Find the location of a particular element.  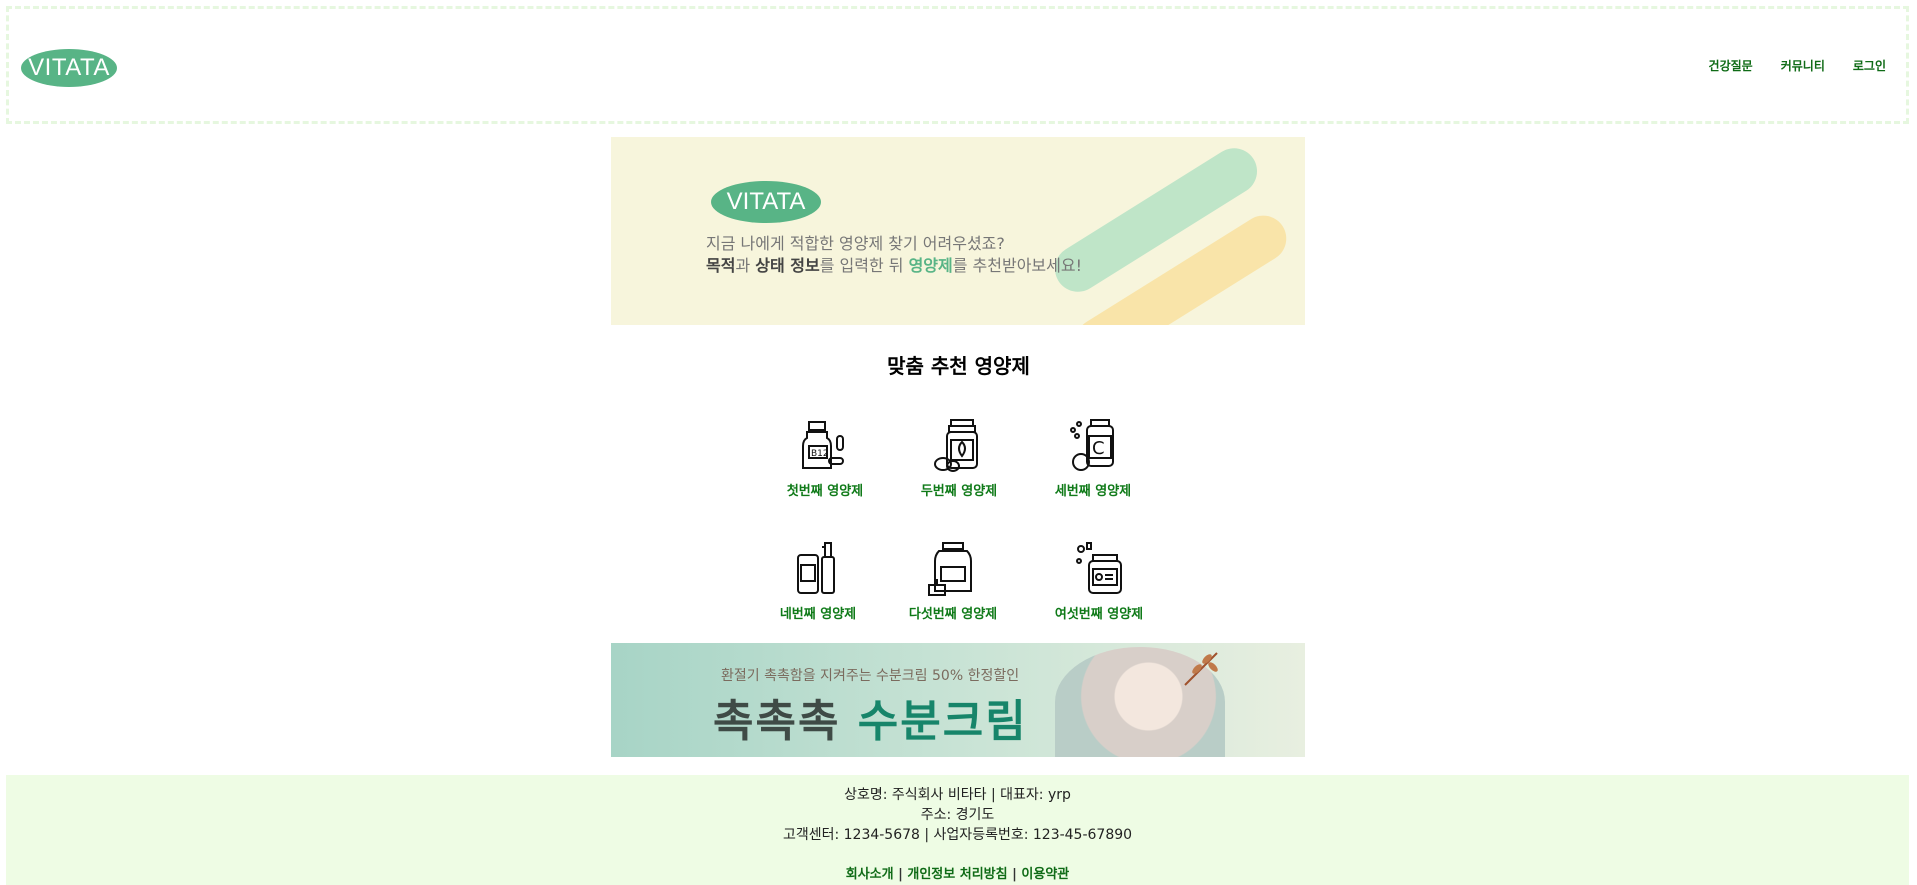

item-label: 다섯번째 영양제 is located at coordinates (953, 614).